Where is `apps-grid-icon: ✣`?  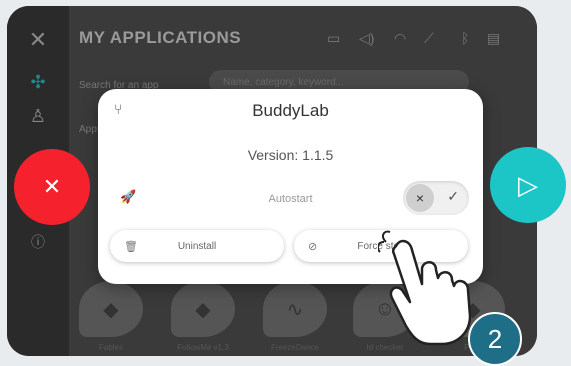 apps-grid-icon: ✣ is located at coordinates (38, 82).